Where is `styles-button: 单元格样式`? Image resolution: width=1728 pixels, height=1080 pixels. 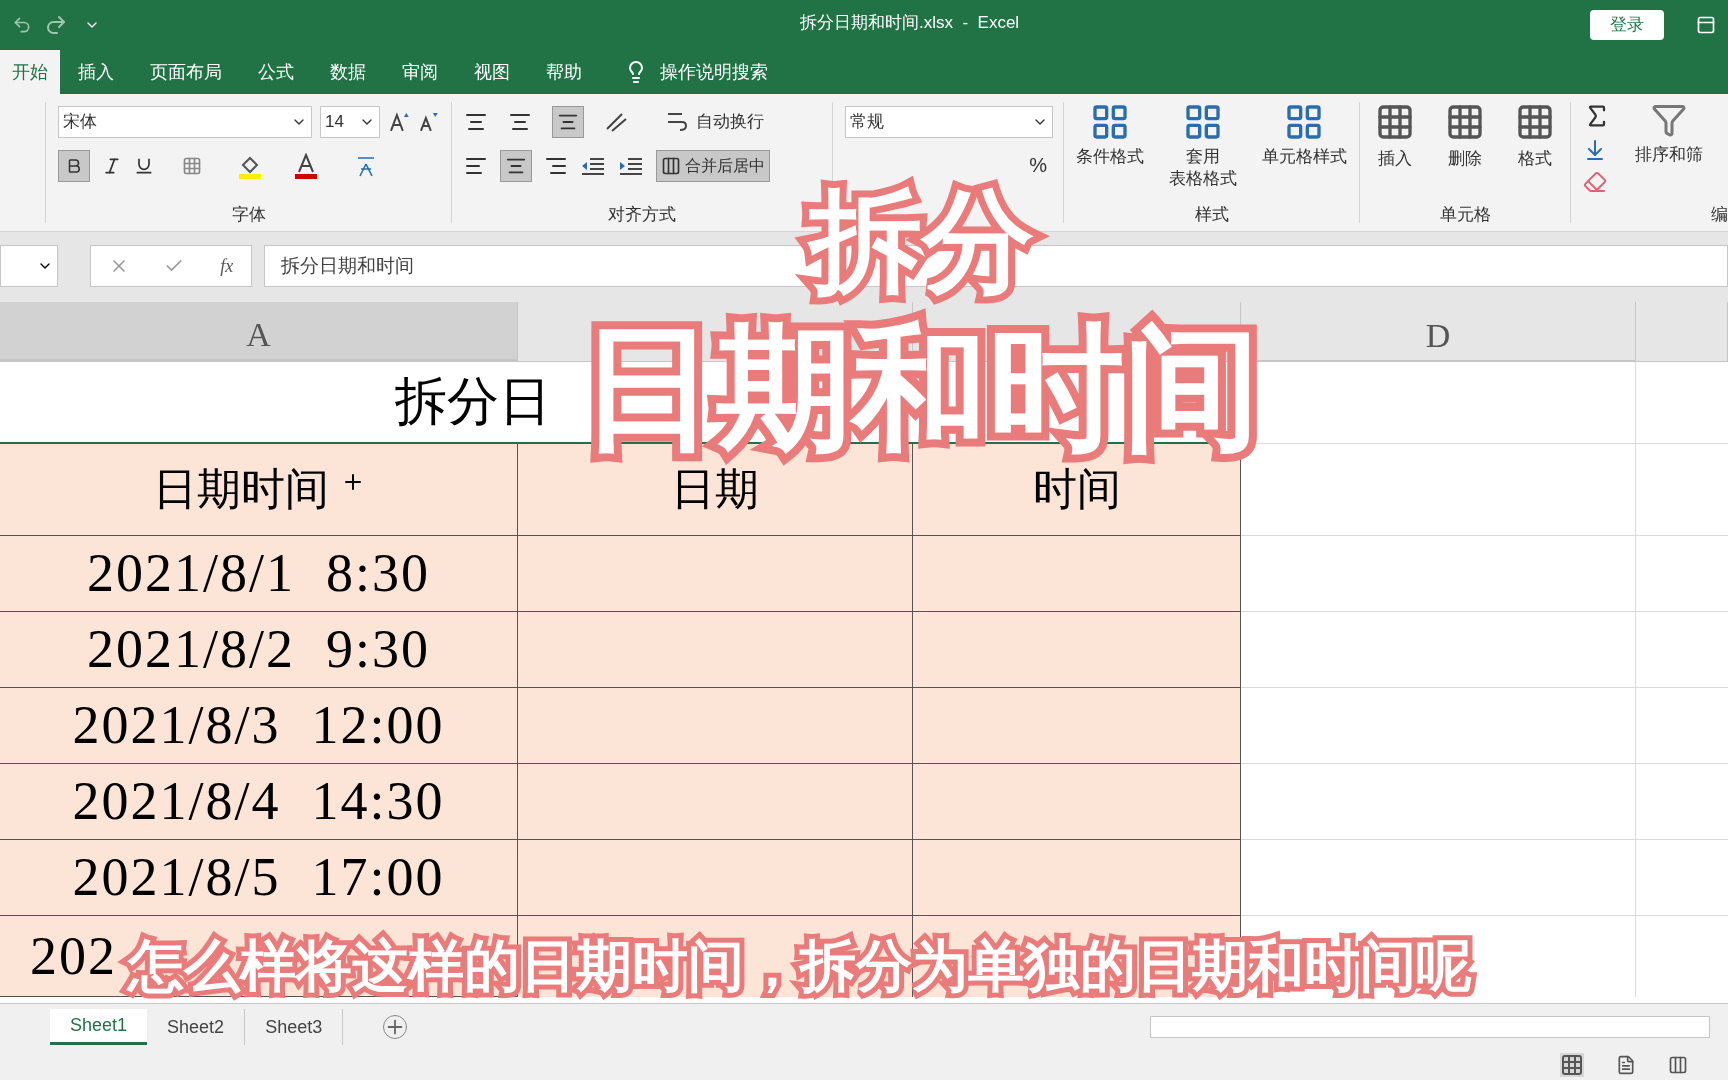 styles-button: 单元格样式 is located at coordinates (1304, 146).